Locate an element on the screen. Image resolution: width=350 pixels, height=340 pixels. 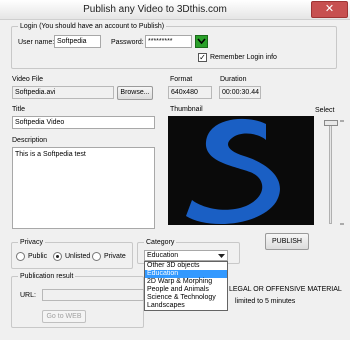
category-option: Science & Technology is located at coordinates (186, 298).